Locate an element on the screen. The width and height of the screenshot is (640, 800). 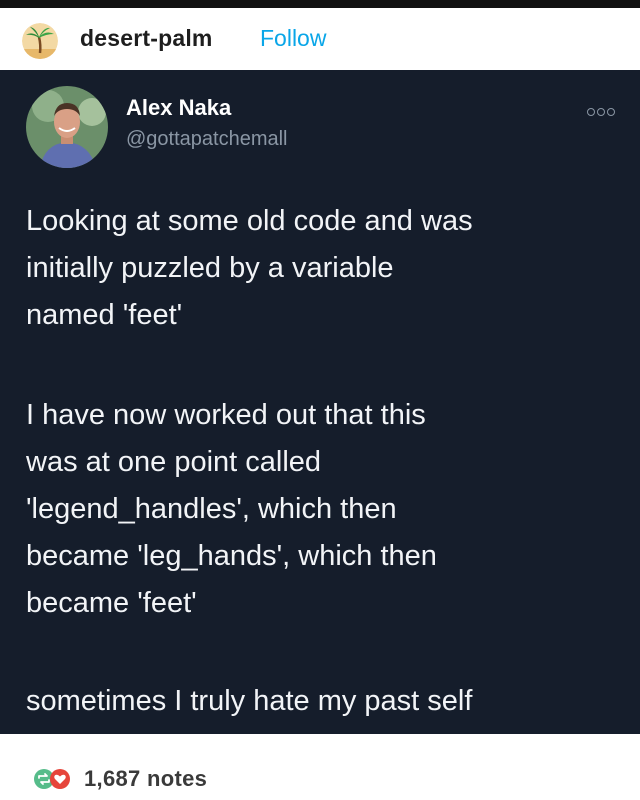
author-avatar is located at coordinates (67, 127).